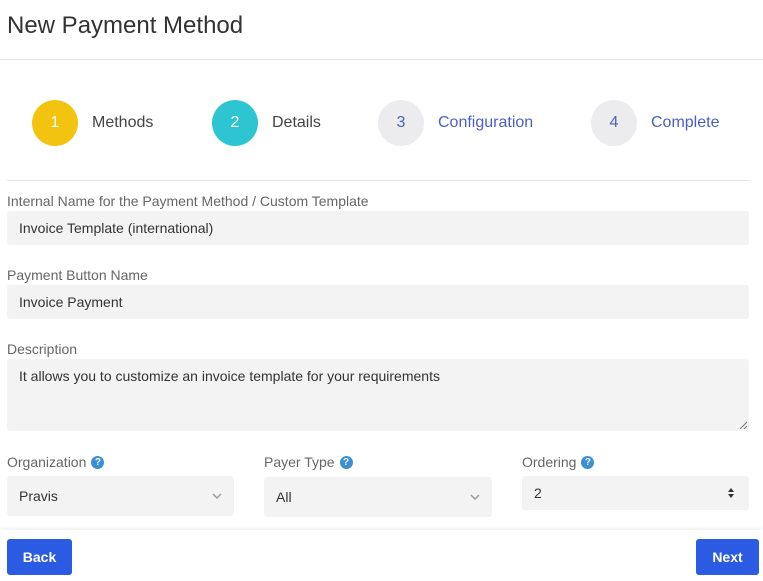 The image size is (763, 581). What do you see at coordinates (266, 123) in the screenshot?
I see `step-details: 2 Details` at bounding box center [266, 123].